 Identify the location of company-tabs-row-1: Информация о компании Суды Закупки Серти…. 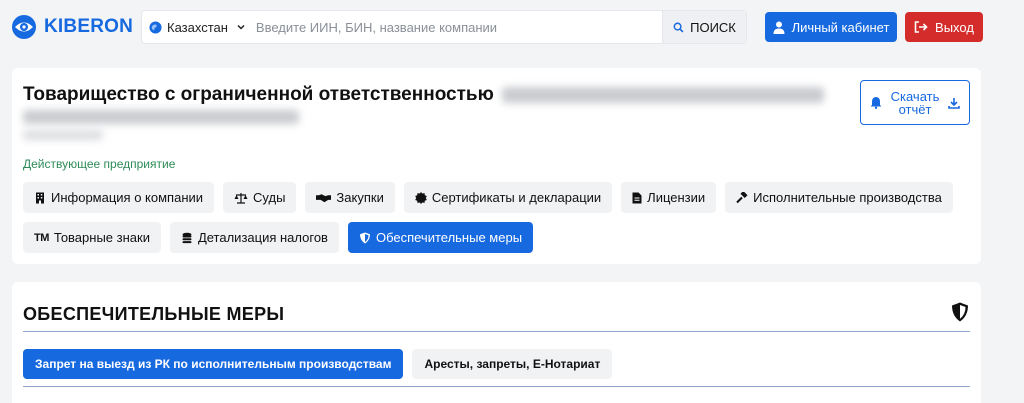
(488, 197).